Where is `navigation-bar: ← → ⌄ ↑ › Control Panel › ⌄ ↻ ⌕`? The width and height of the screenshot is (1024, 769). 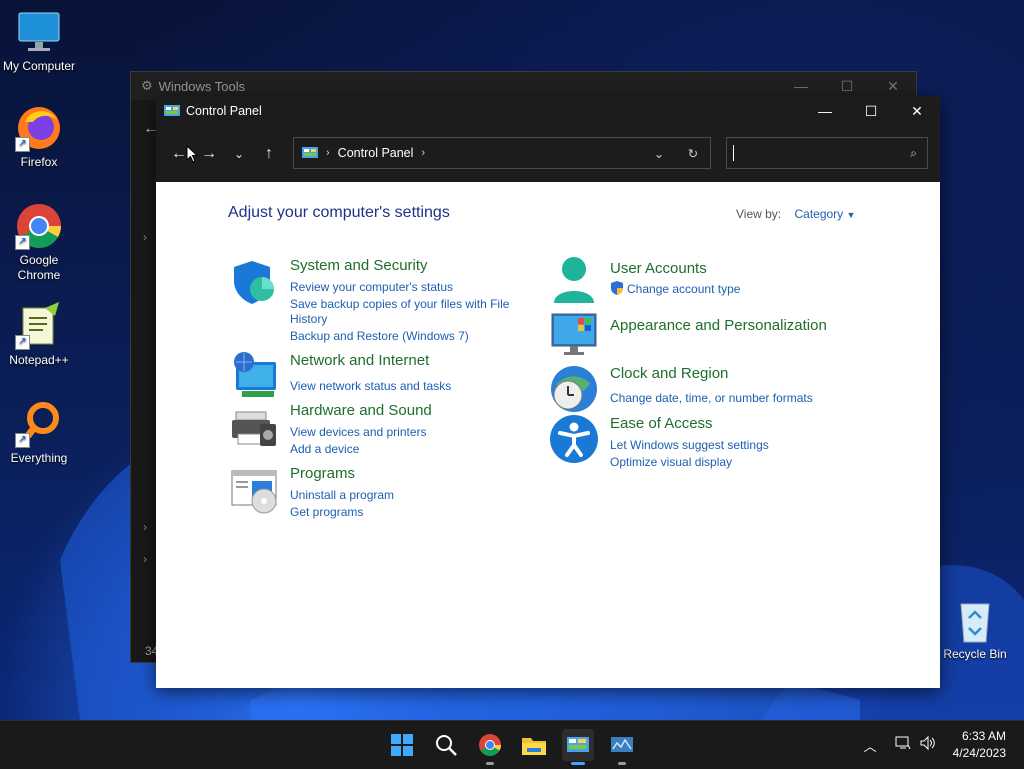
navigation-bar: ← → ⌄ ↑ › Control Panel › ⌄ ↻ ⌕ is located at coordinates (548, 154).